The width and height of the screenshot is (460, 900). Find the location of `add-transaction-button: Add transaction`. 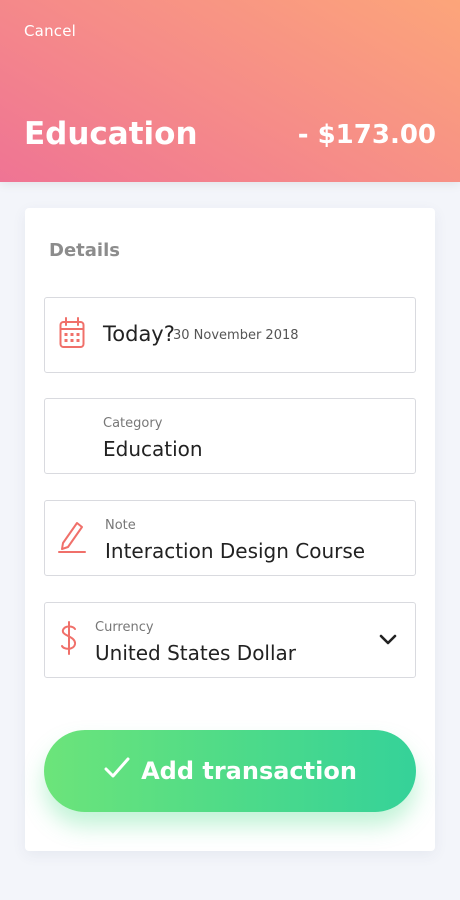

add-transaction-button: Add transaction is located at coordinates (230, 771).